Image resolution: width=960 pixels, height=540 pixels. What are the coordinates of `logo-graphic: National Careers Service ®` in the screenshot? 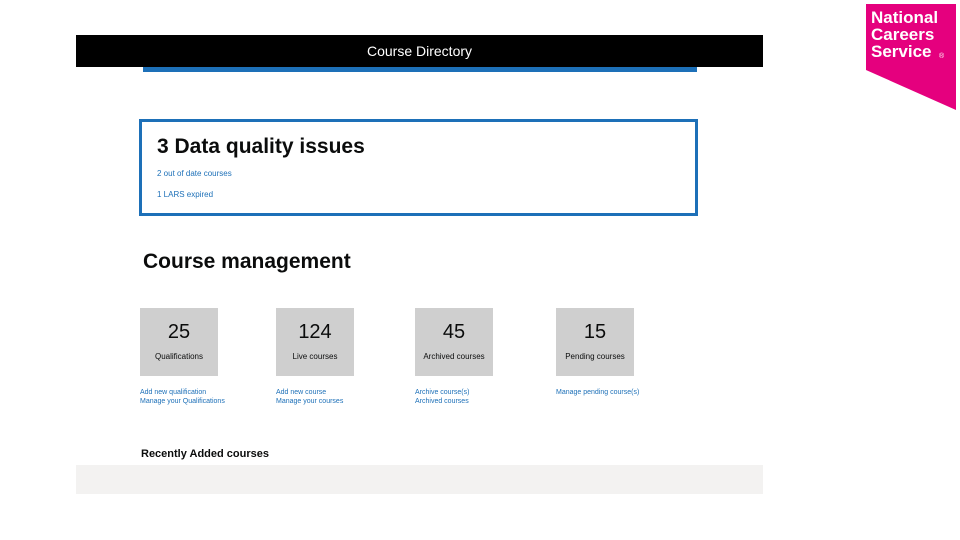 It's located at (911, 57).